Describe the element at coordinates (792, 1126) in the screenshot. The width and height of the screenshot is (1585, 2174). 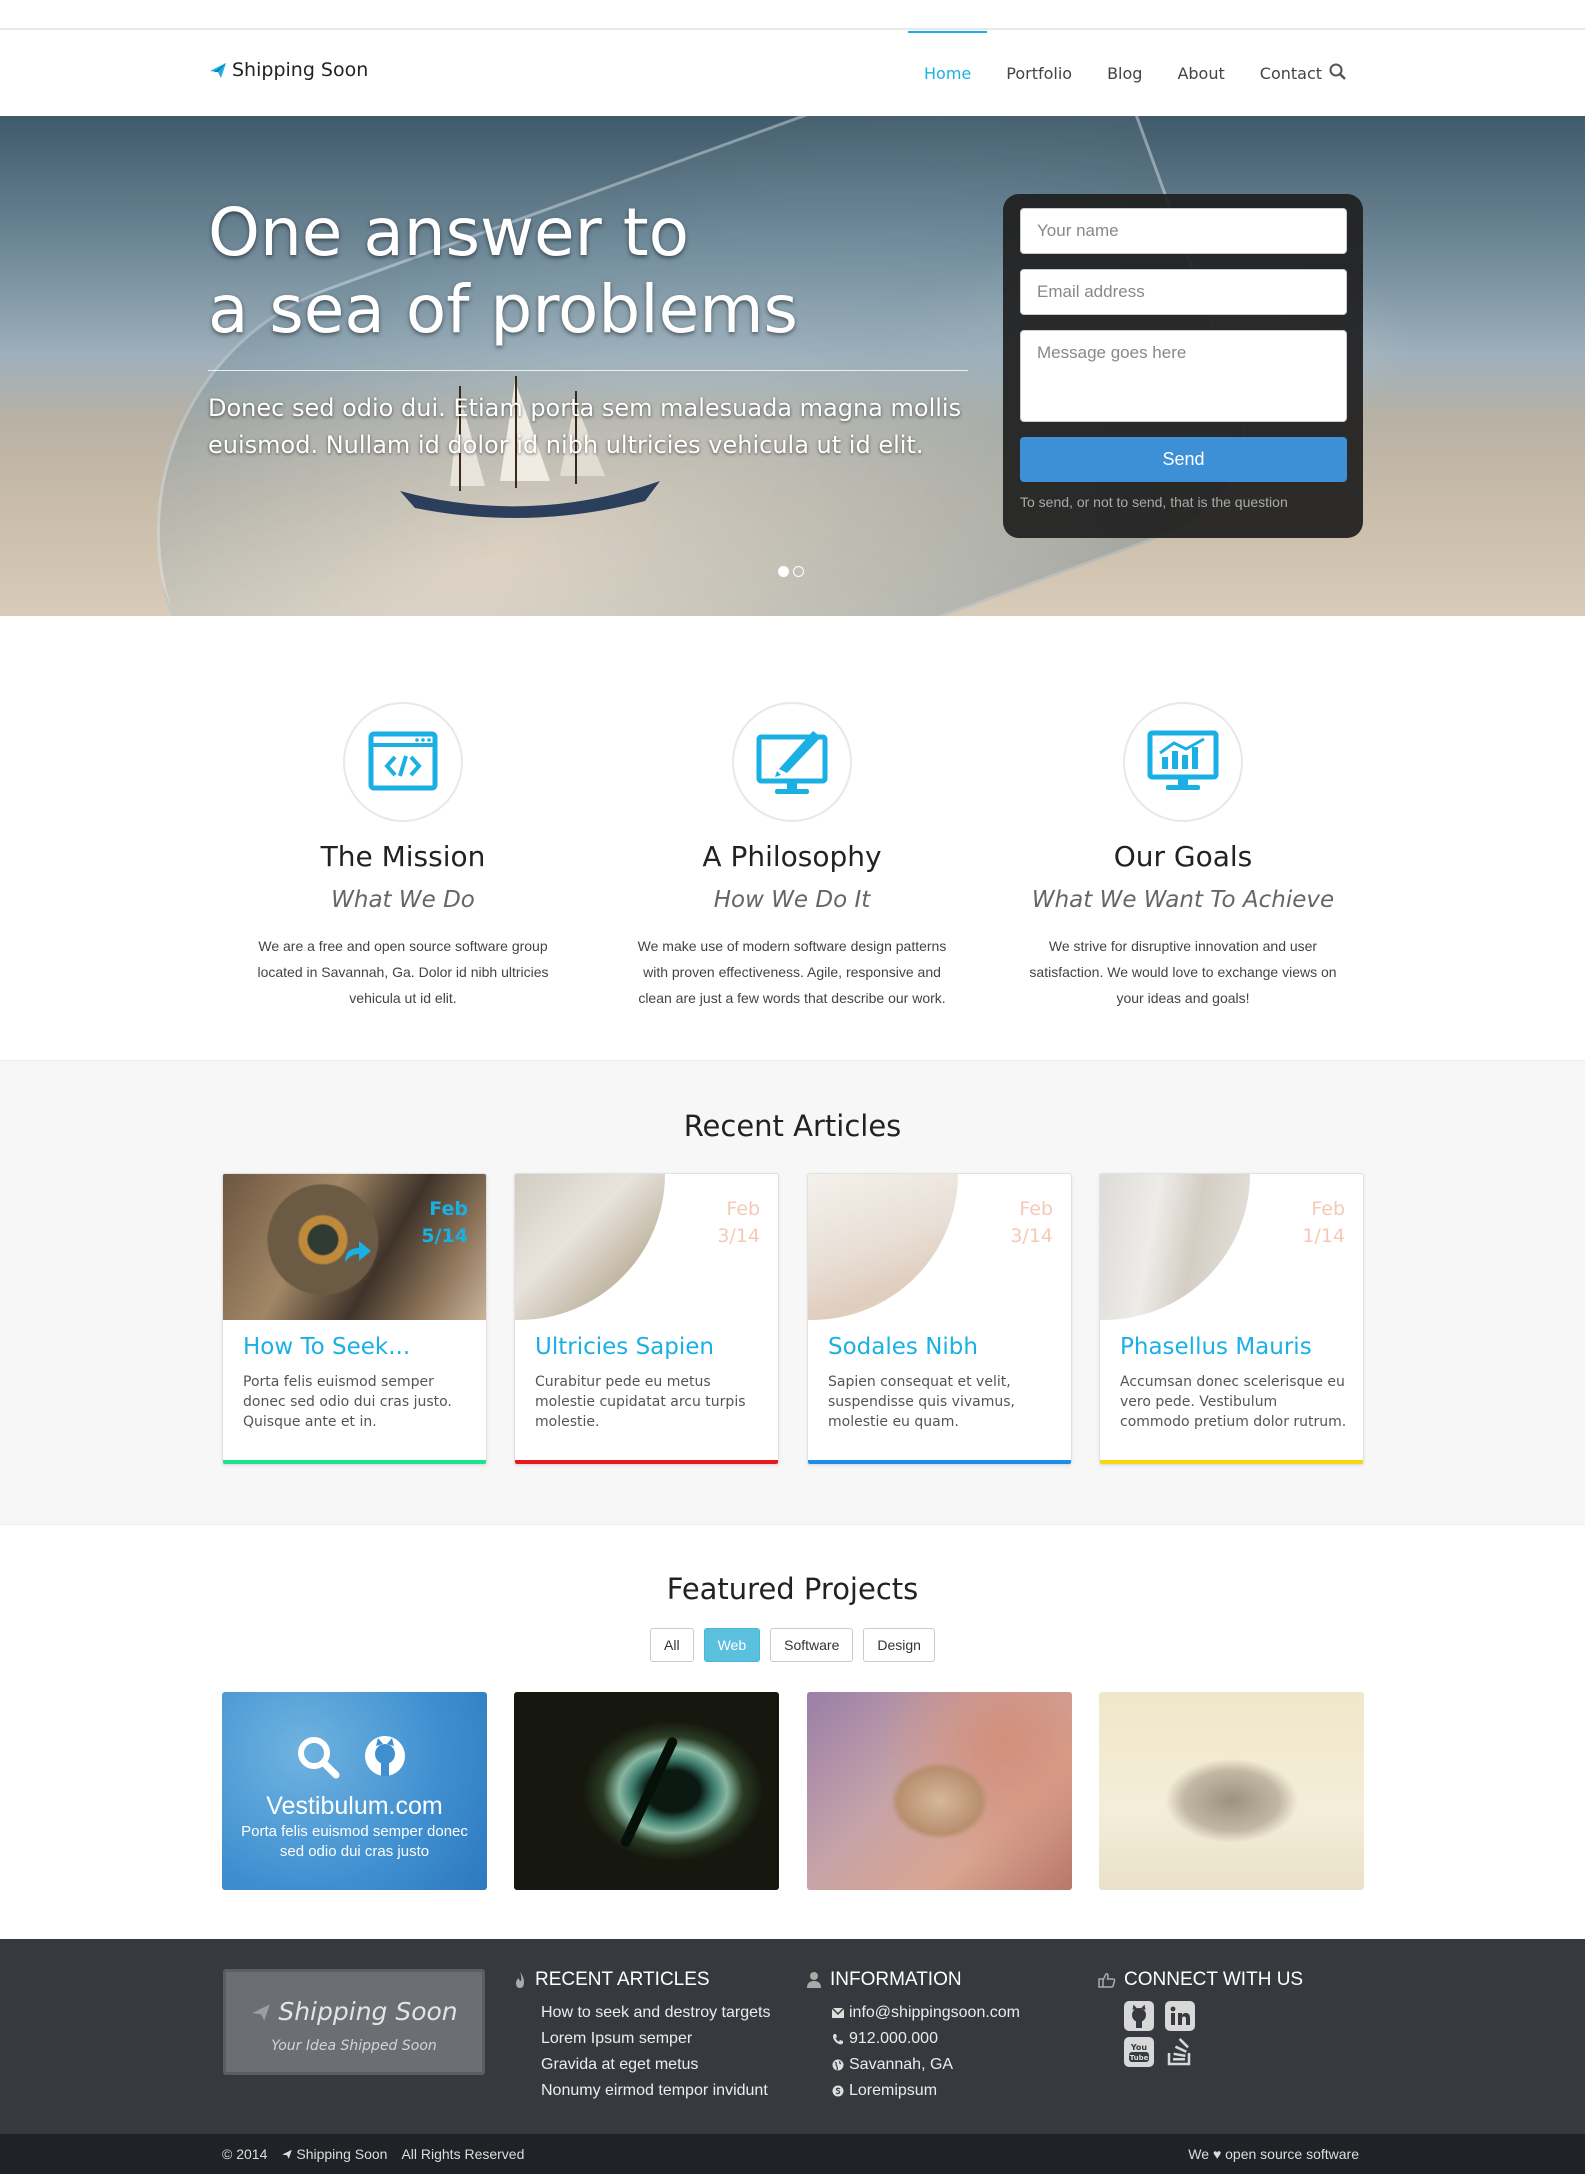
I see `section-title: Recent Articles` at that location.